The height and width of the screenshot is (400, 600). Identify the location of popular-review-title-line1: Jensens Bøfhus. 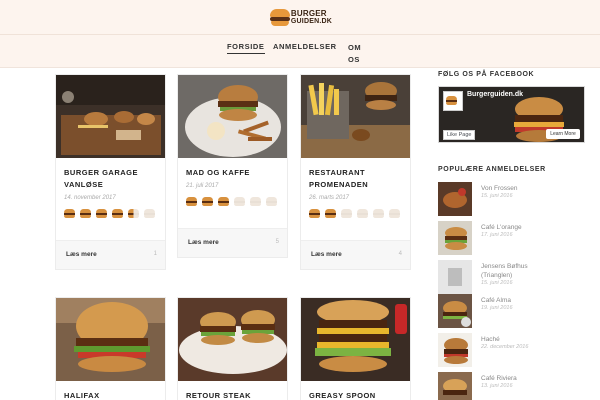
(504, 266).